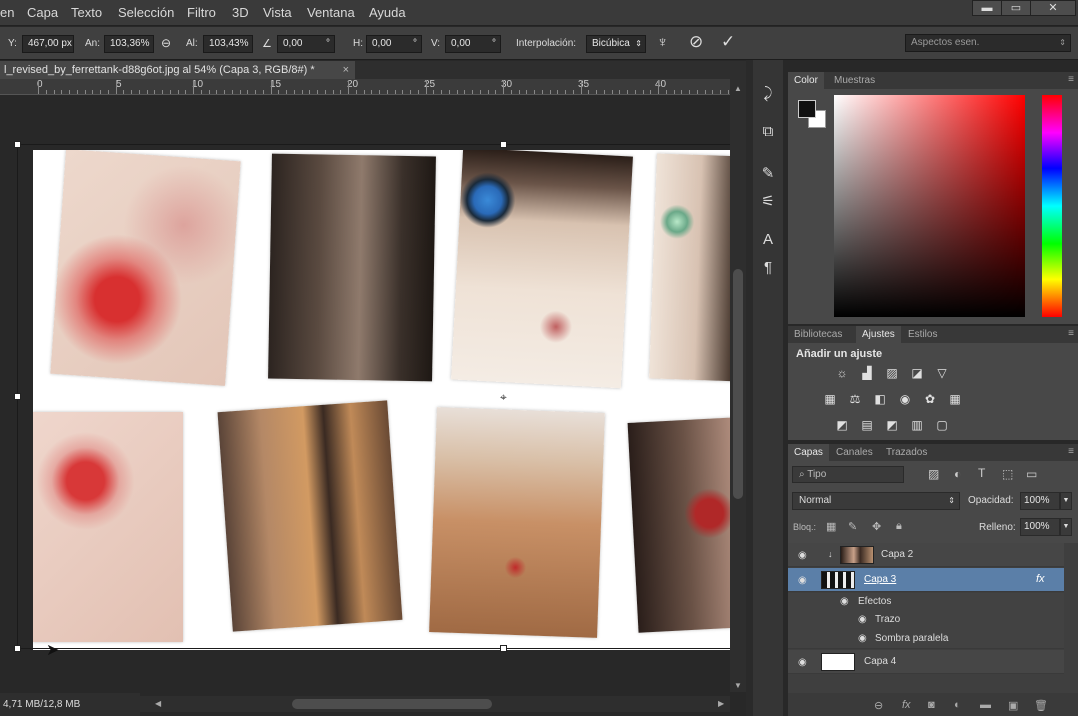  Describe the element at coordinates (830, 399) in the screenshot. I see `hue-saturation-icon: ▦` at that location.